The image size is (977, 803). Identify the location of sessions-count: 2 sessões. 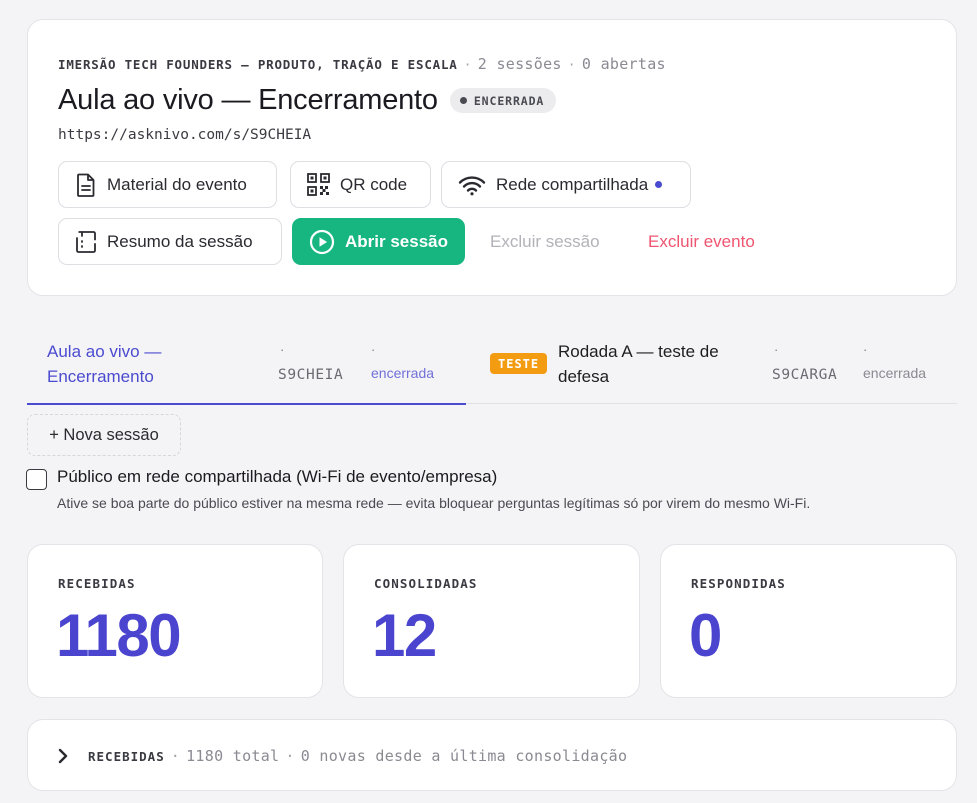
(519, 64).